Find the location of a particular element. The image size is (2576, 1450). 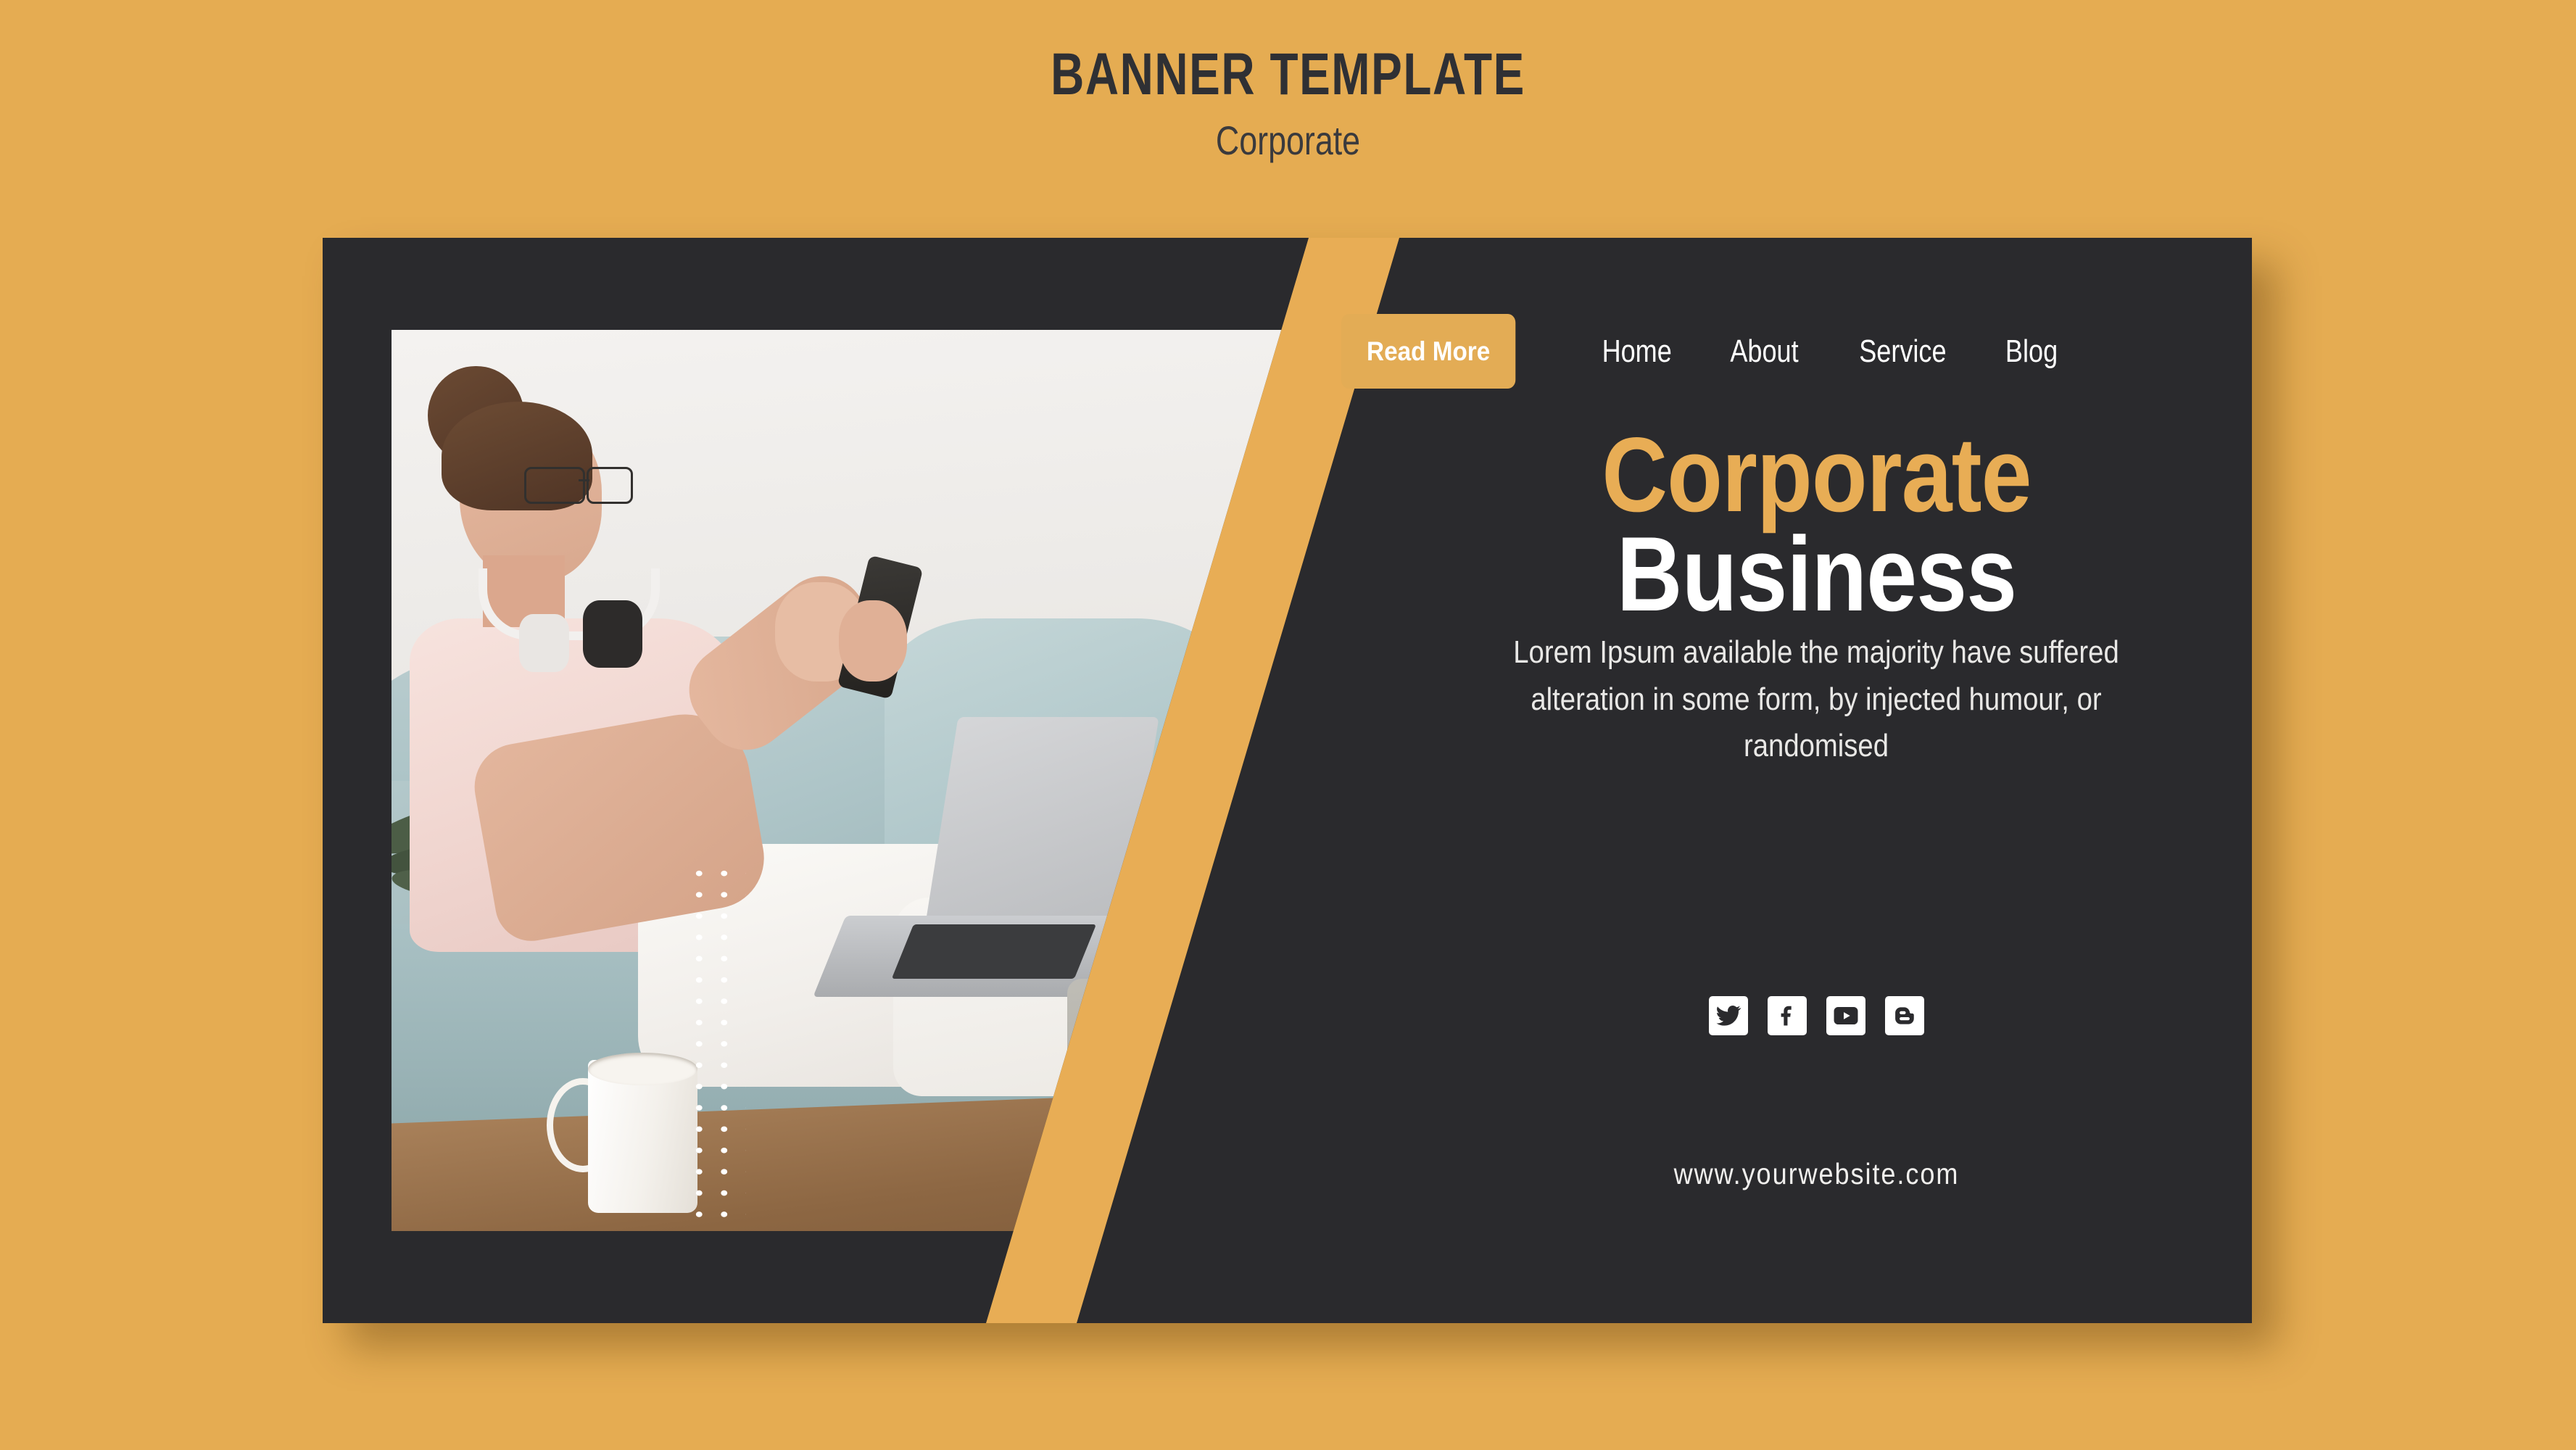

nav-link-about: About is located at coordinates (1765, 352).